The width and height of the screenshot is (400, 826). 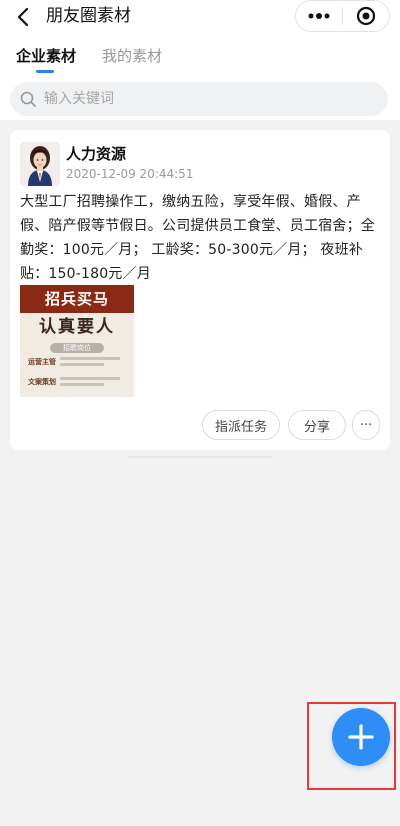 What do you see at coordinates (77, 348) in the screenshot?
I see `poster-tag: 招聘岗位` at bounding box center [77, 348].